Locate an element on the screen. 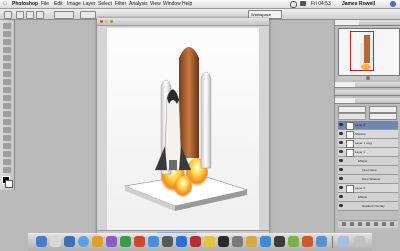 The width and height of the screenshot is (400, 251). history-brush-tool-icon is located at coordinates (7, 98).